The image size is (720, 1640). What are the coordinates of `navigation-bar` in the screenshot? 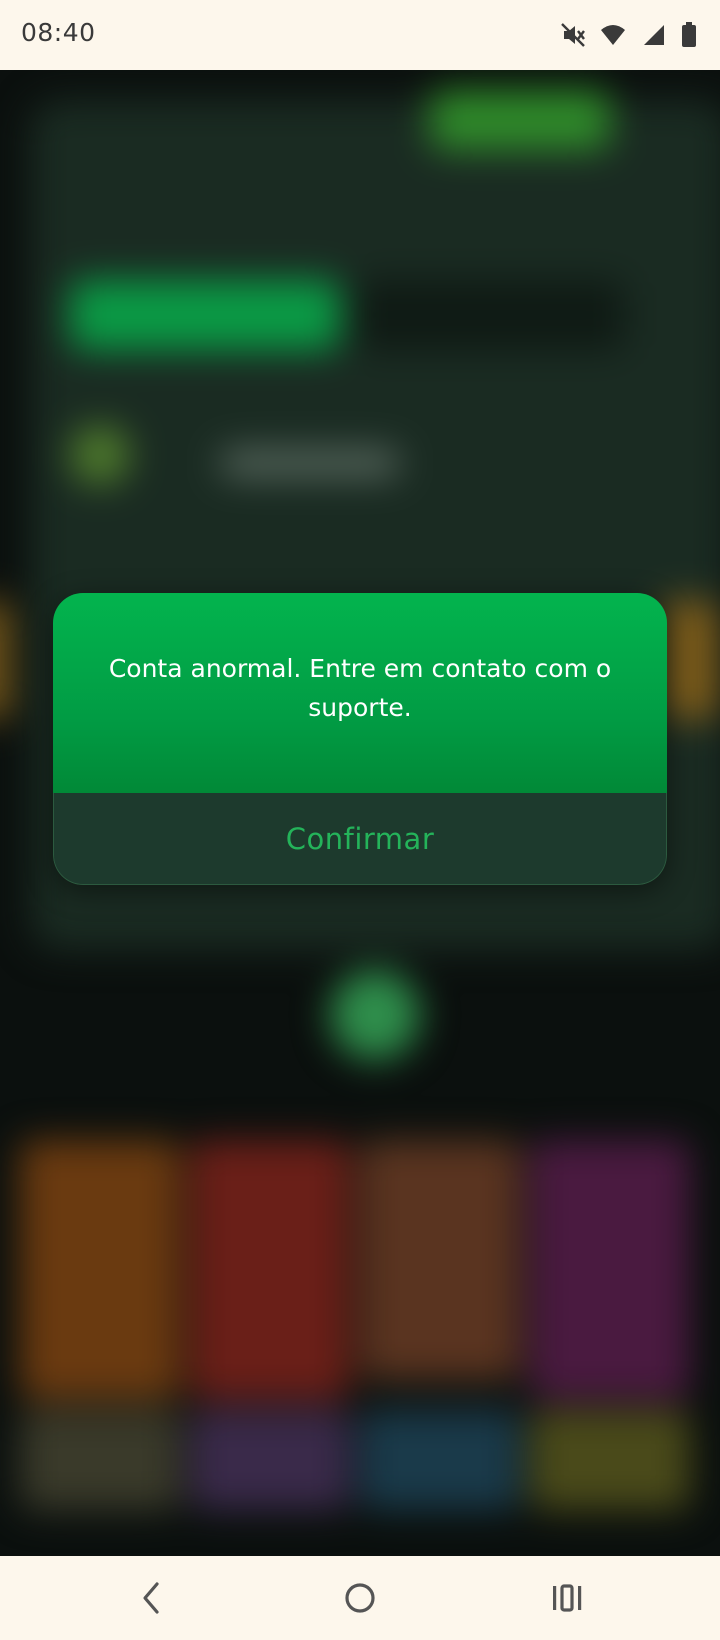 It's located at (360, 1598).